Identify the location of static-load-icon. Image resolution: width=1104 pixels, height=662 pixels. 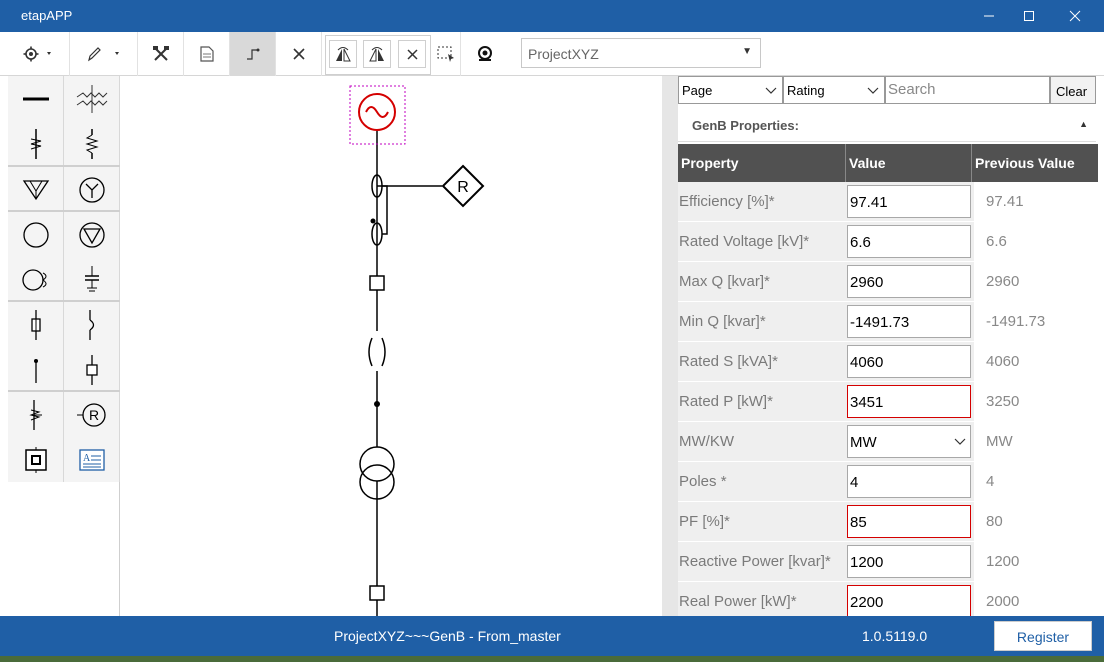
(91, 234).